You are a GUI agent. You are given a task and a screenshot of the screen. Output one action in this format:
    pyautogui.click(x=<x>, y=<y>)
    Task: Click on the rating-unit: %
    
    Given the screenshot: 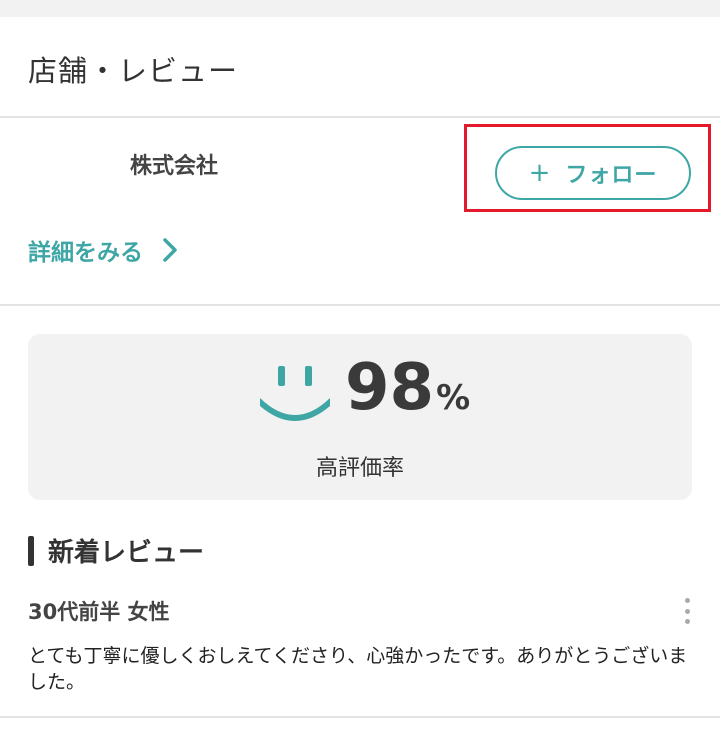 What is the action you would take?
    pyautogui.click(x=453, y=398)
    